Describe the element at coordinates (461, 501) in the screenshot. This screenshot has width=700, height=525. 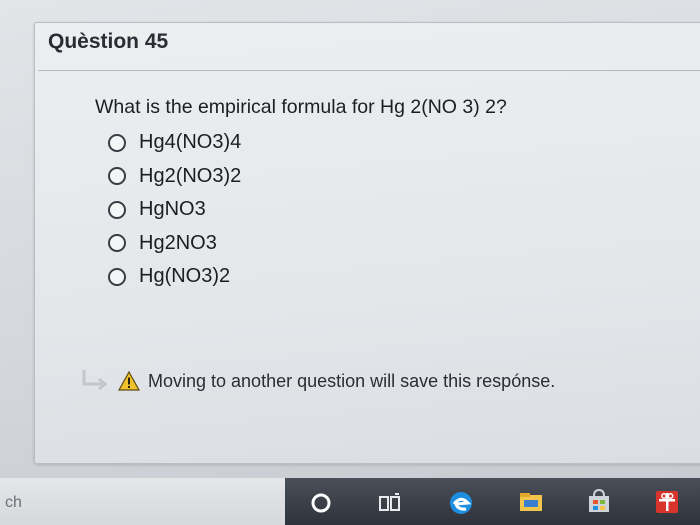
I see `edge-browser-icon` at that location.